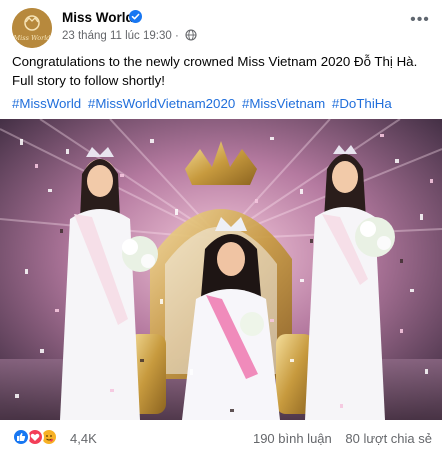 This screenshot has height=456, width=442. I want to click on share-count: 80 lượt chia sẻ, so click(388, 438).